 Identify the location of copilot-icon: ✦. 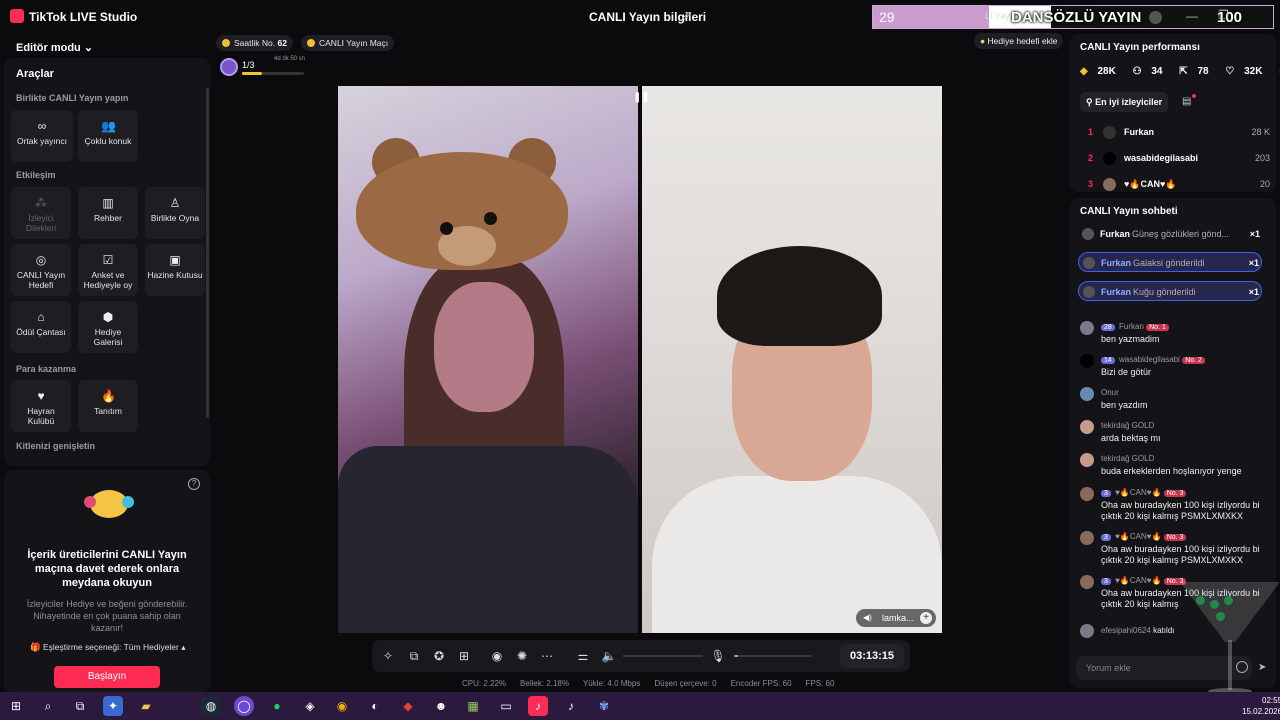
(113, 706).